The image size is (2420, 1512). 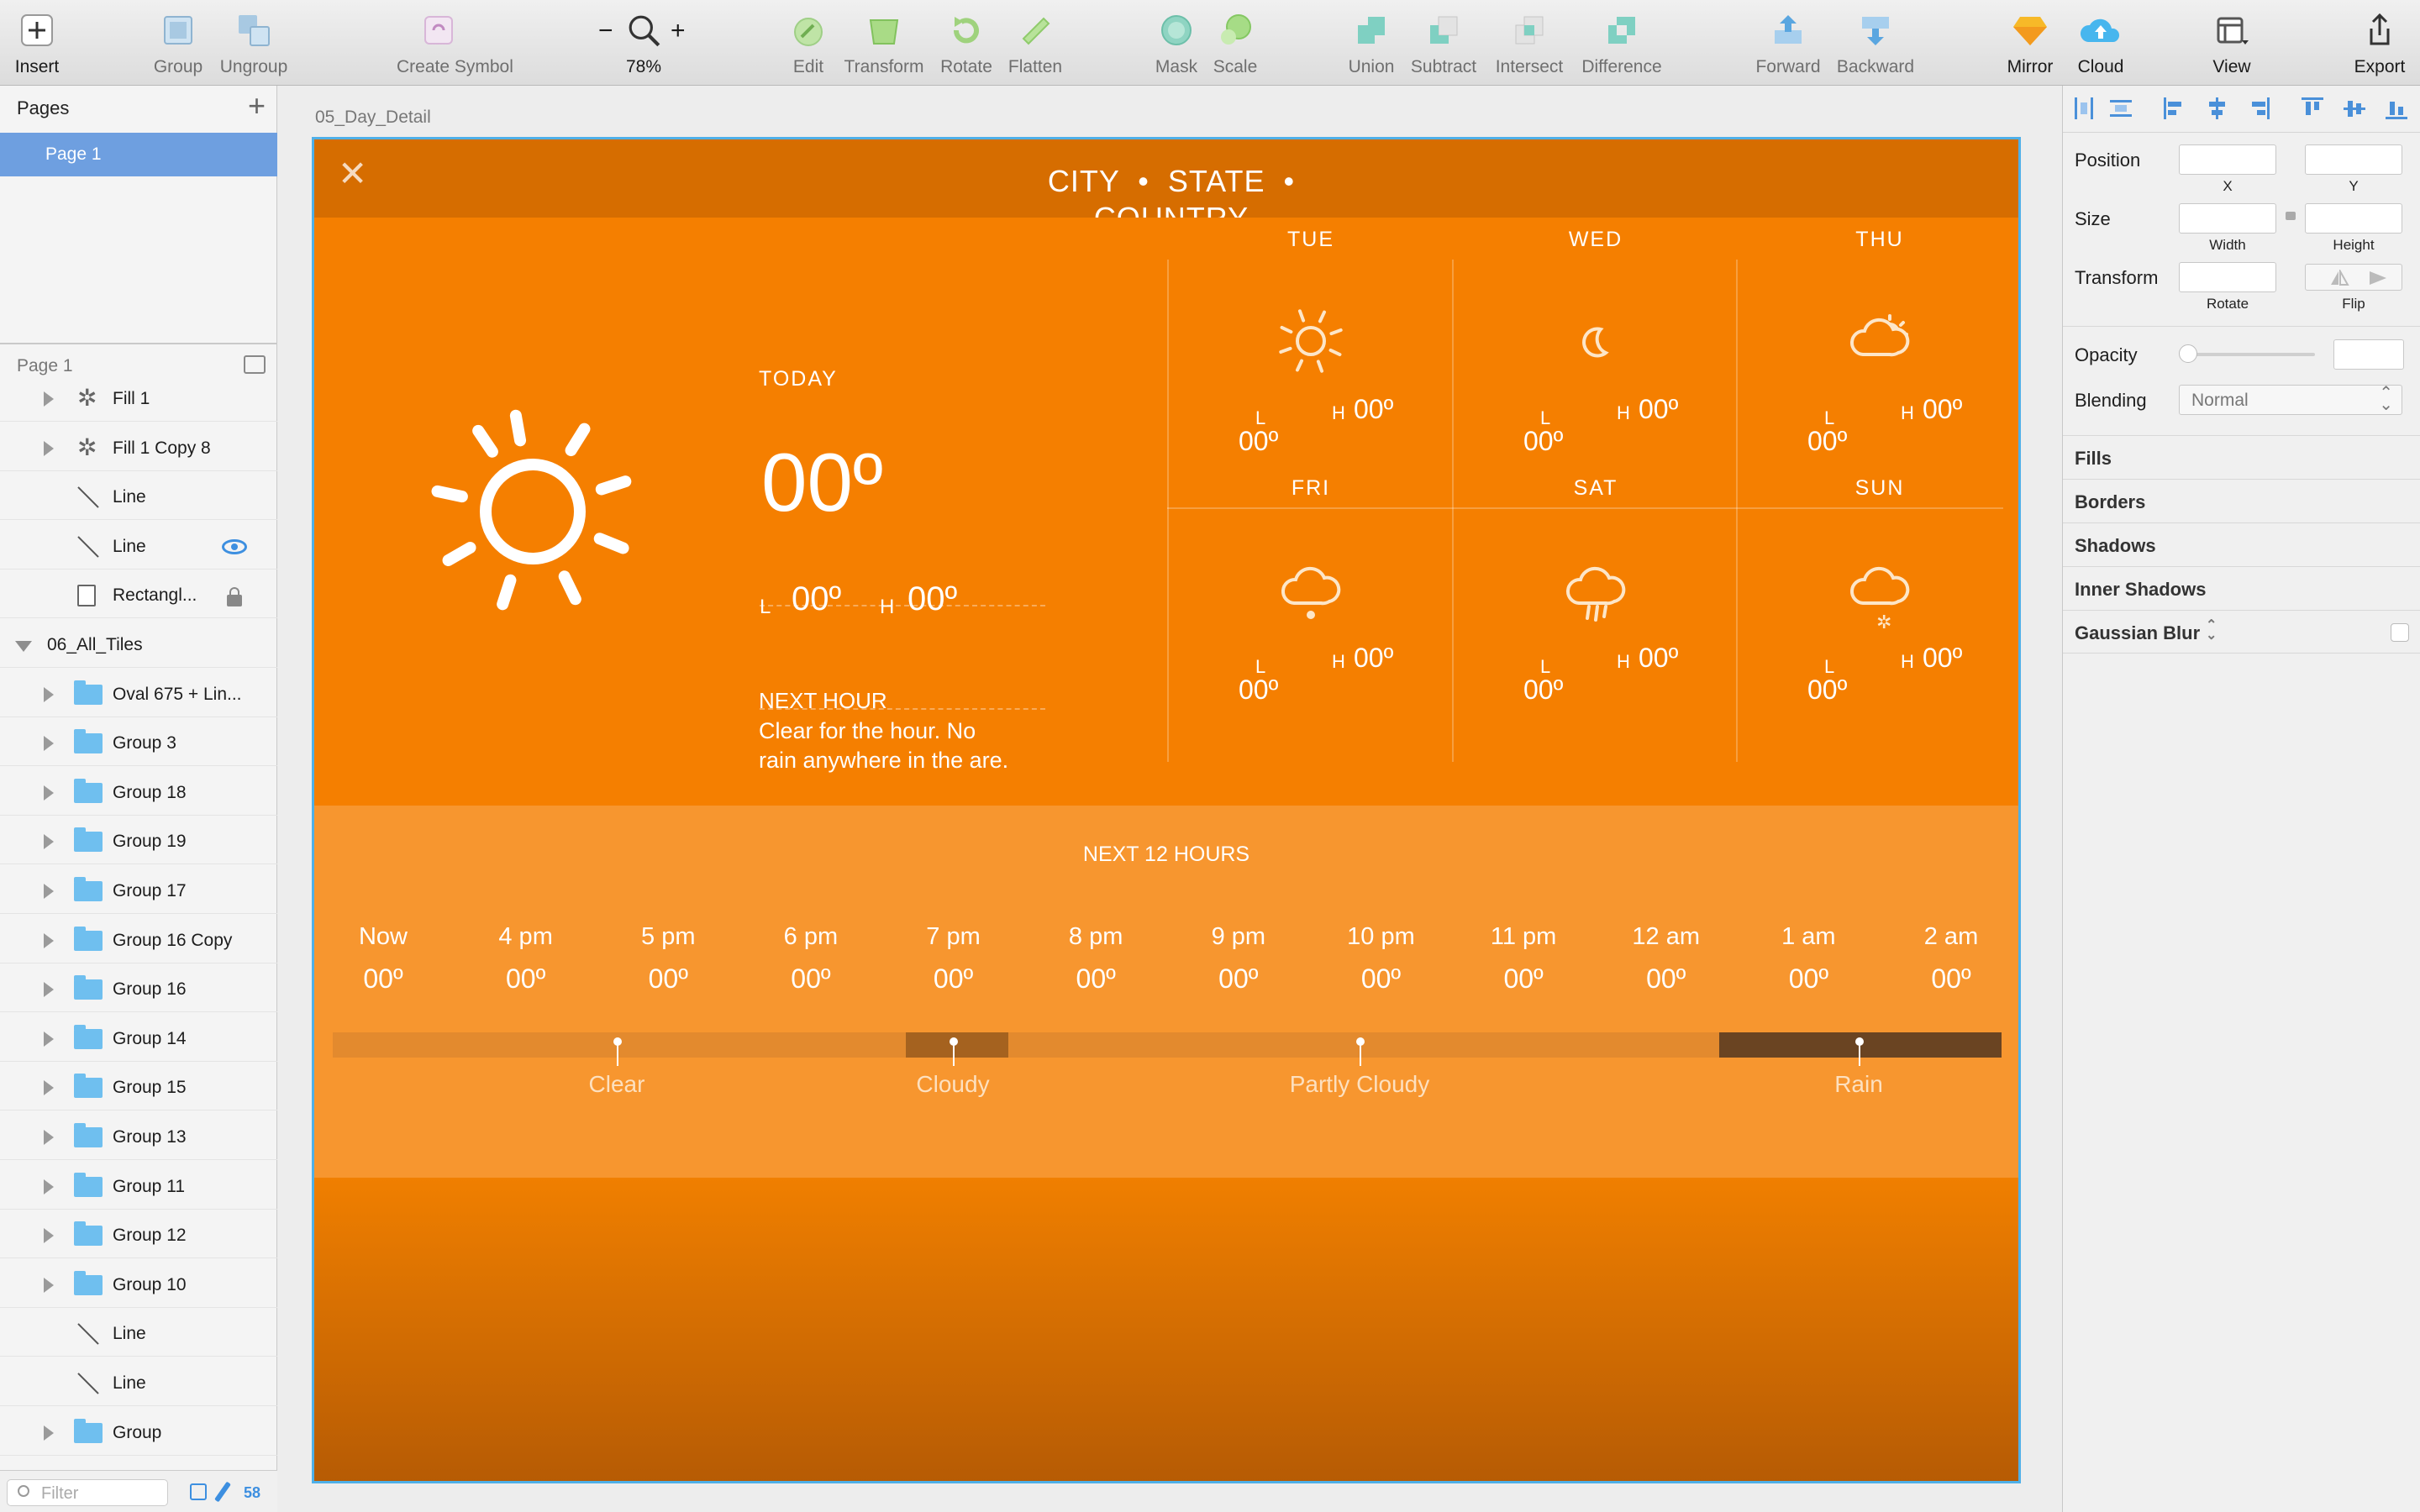 What do you see at coordinates (2400, 632) in the screenshot?
I see `gaussian-blur-checkbox` at bounding box center [2400, 632].